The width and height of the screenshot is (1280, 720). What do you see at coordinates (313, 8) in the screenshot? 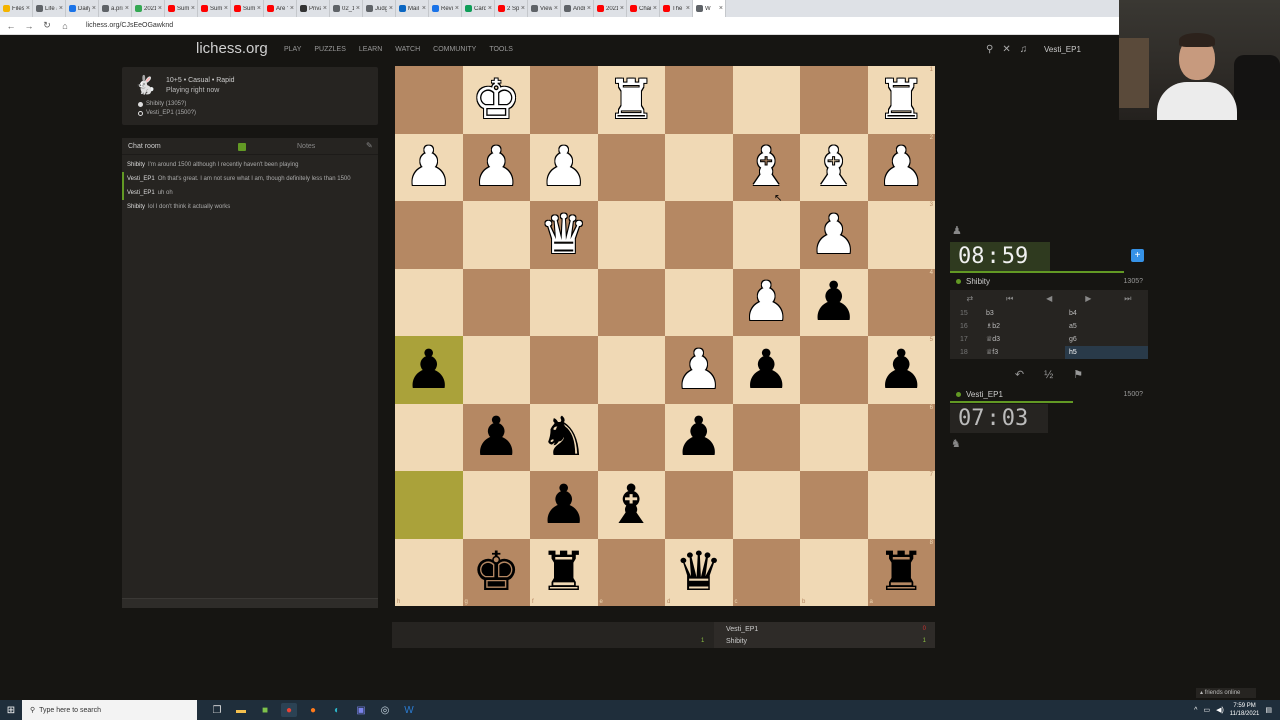
I see `browser-tab: Privat×` at bounding box center [313, 8].